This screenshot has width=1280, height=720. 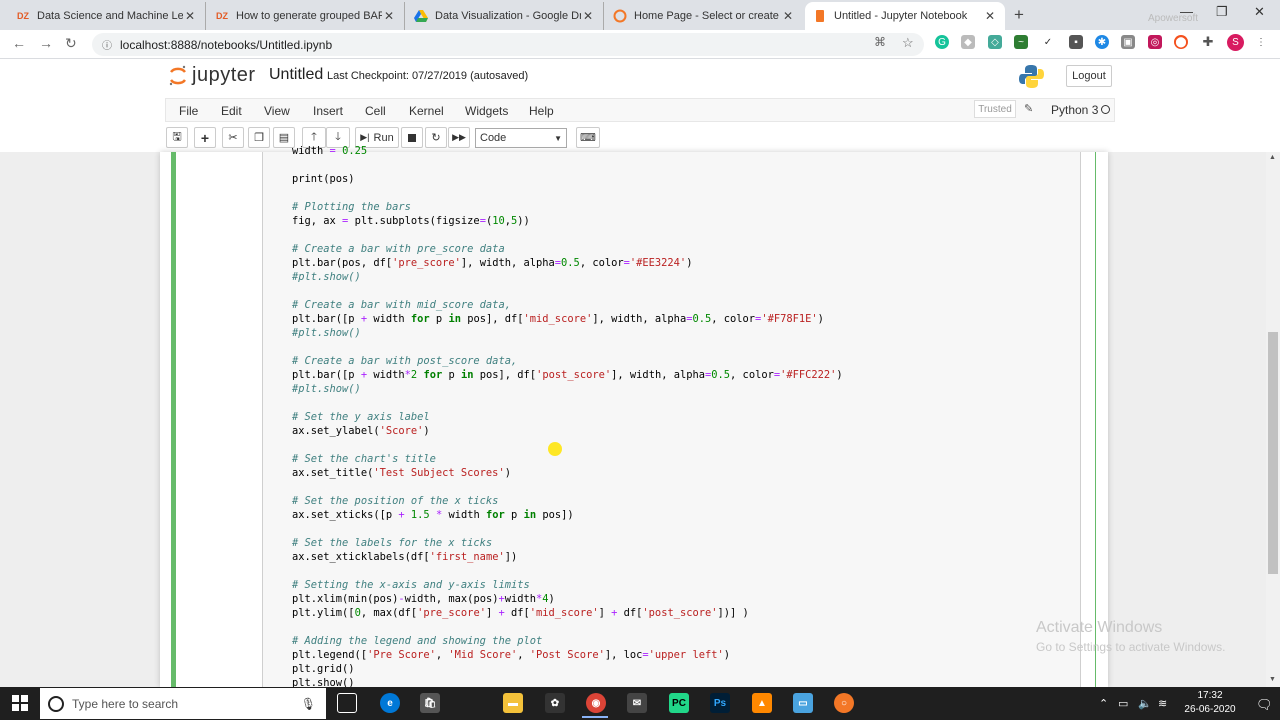 What do you see at coordinates (1272, 679) in the screenshot?
I see `scroll-down-icon: ▼` at bounding box center [1272, 679].